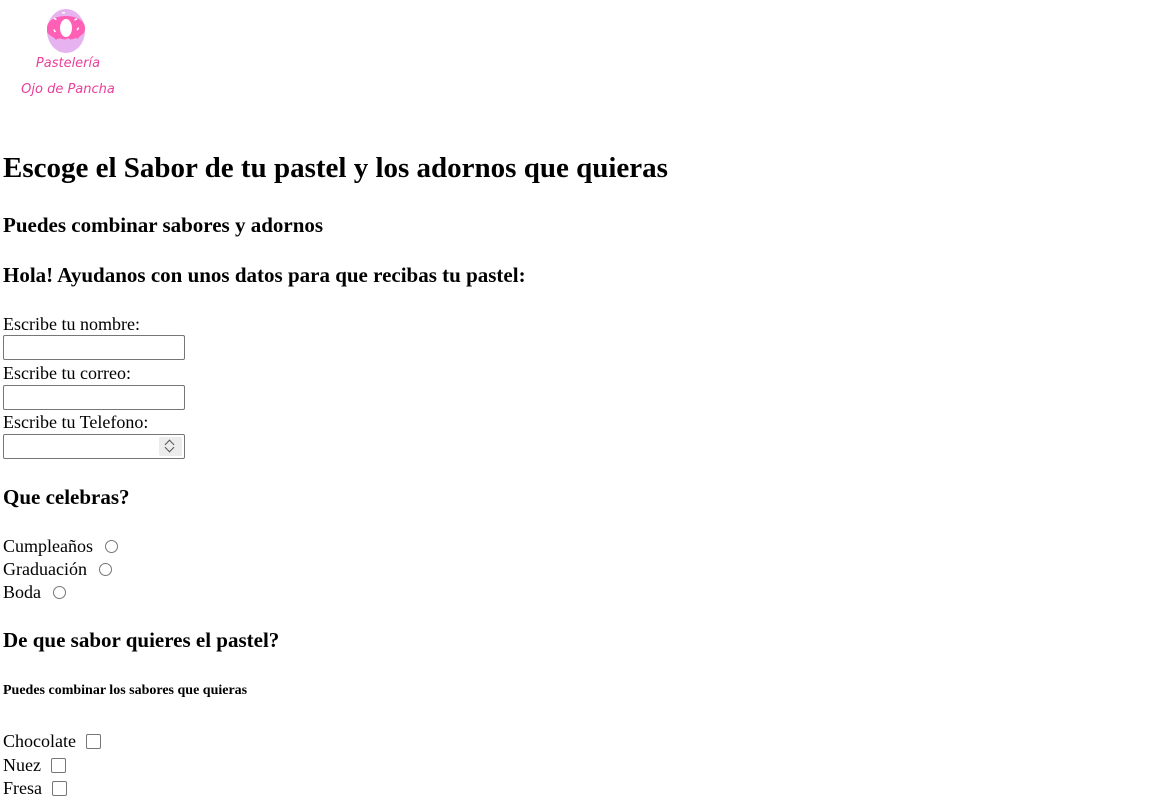  Describe the element at coordinates (48, 545) in the screenshot. I see `option-label: Cumpleaños` at that location.